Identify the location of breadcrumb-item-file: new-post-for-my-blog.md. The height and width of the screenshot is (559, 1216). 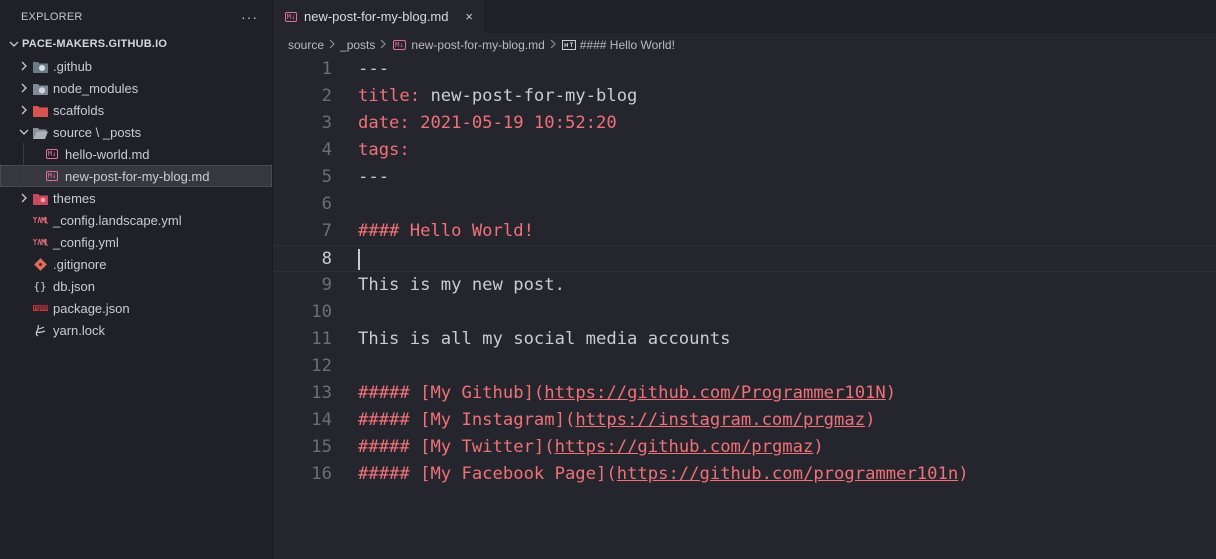
(477, 45).